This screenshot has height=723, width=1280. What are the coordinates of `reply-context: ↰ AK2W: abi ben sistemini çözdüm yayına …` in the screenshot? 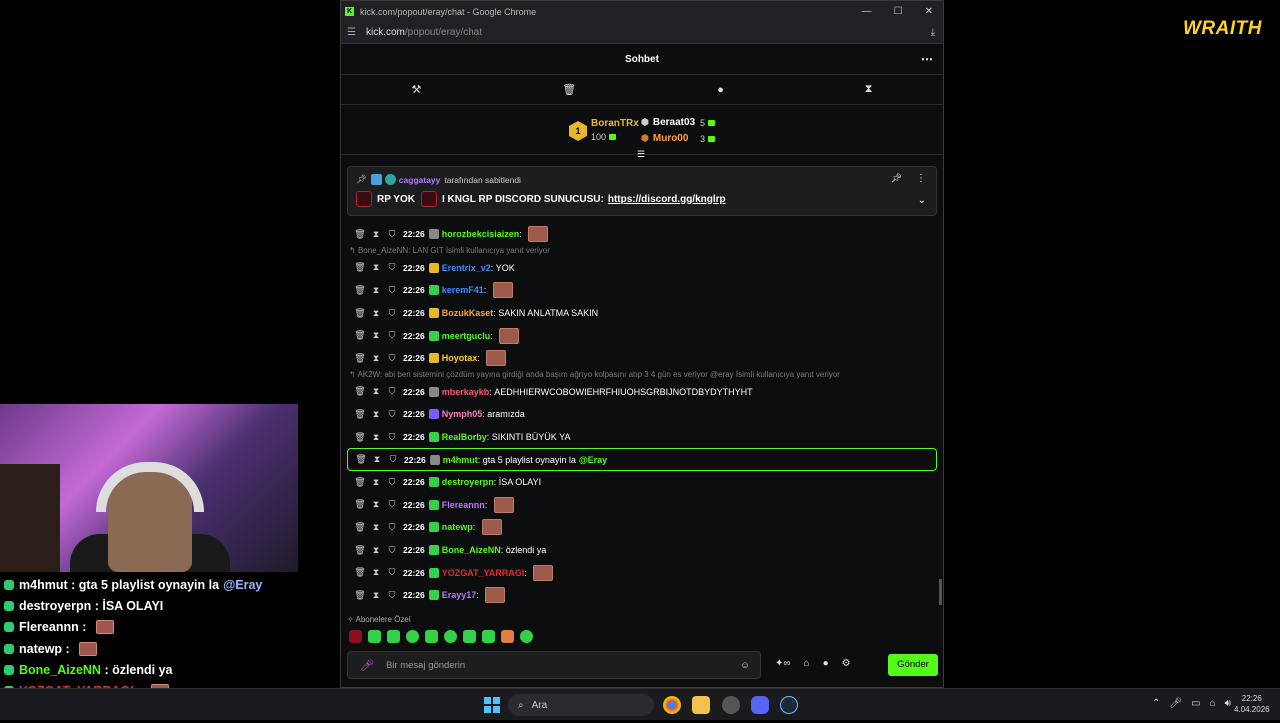 It's located at (642, 375).